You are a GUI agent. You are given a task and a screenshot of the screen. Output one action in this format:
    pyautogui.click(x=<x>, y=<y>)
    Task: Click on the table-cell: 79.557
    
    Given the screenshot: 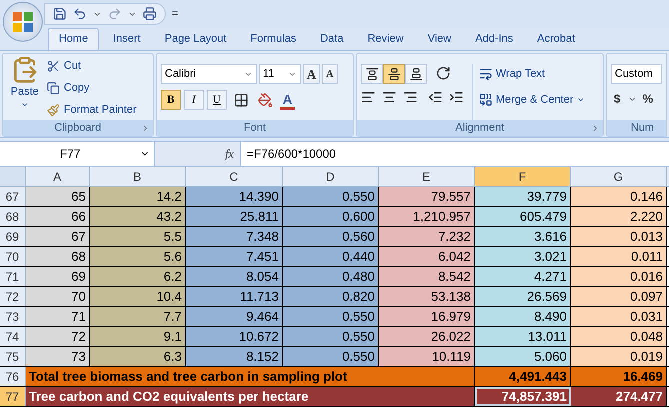 What is the action you would take?
    pyautogui.click(x=427, y=196)
    